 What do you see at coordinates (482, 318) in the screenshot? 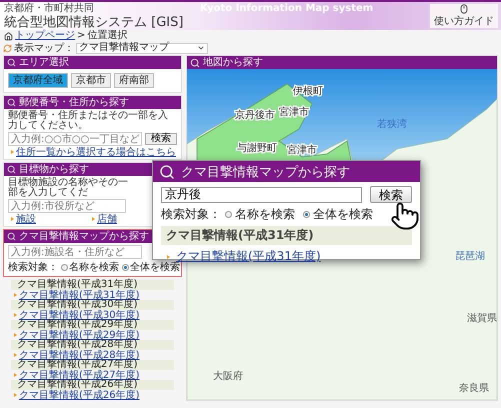
I see `map-label: 滋賀県` at bounding box center [482, 318].